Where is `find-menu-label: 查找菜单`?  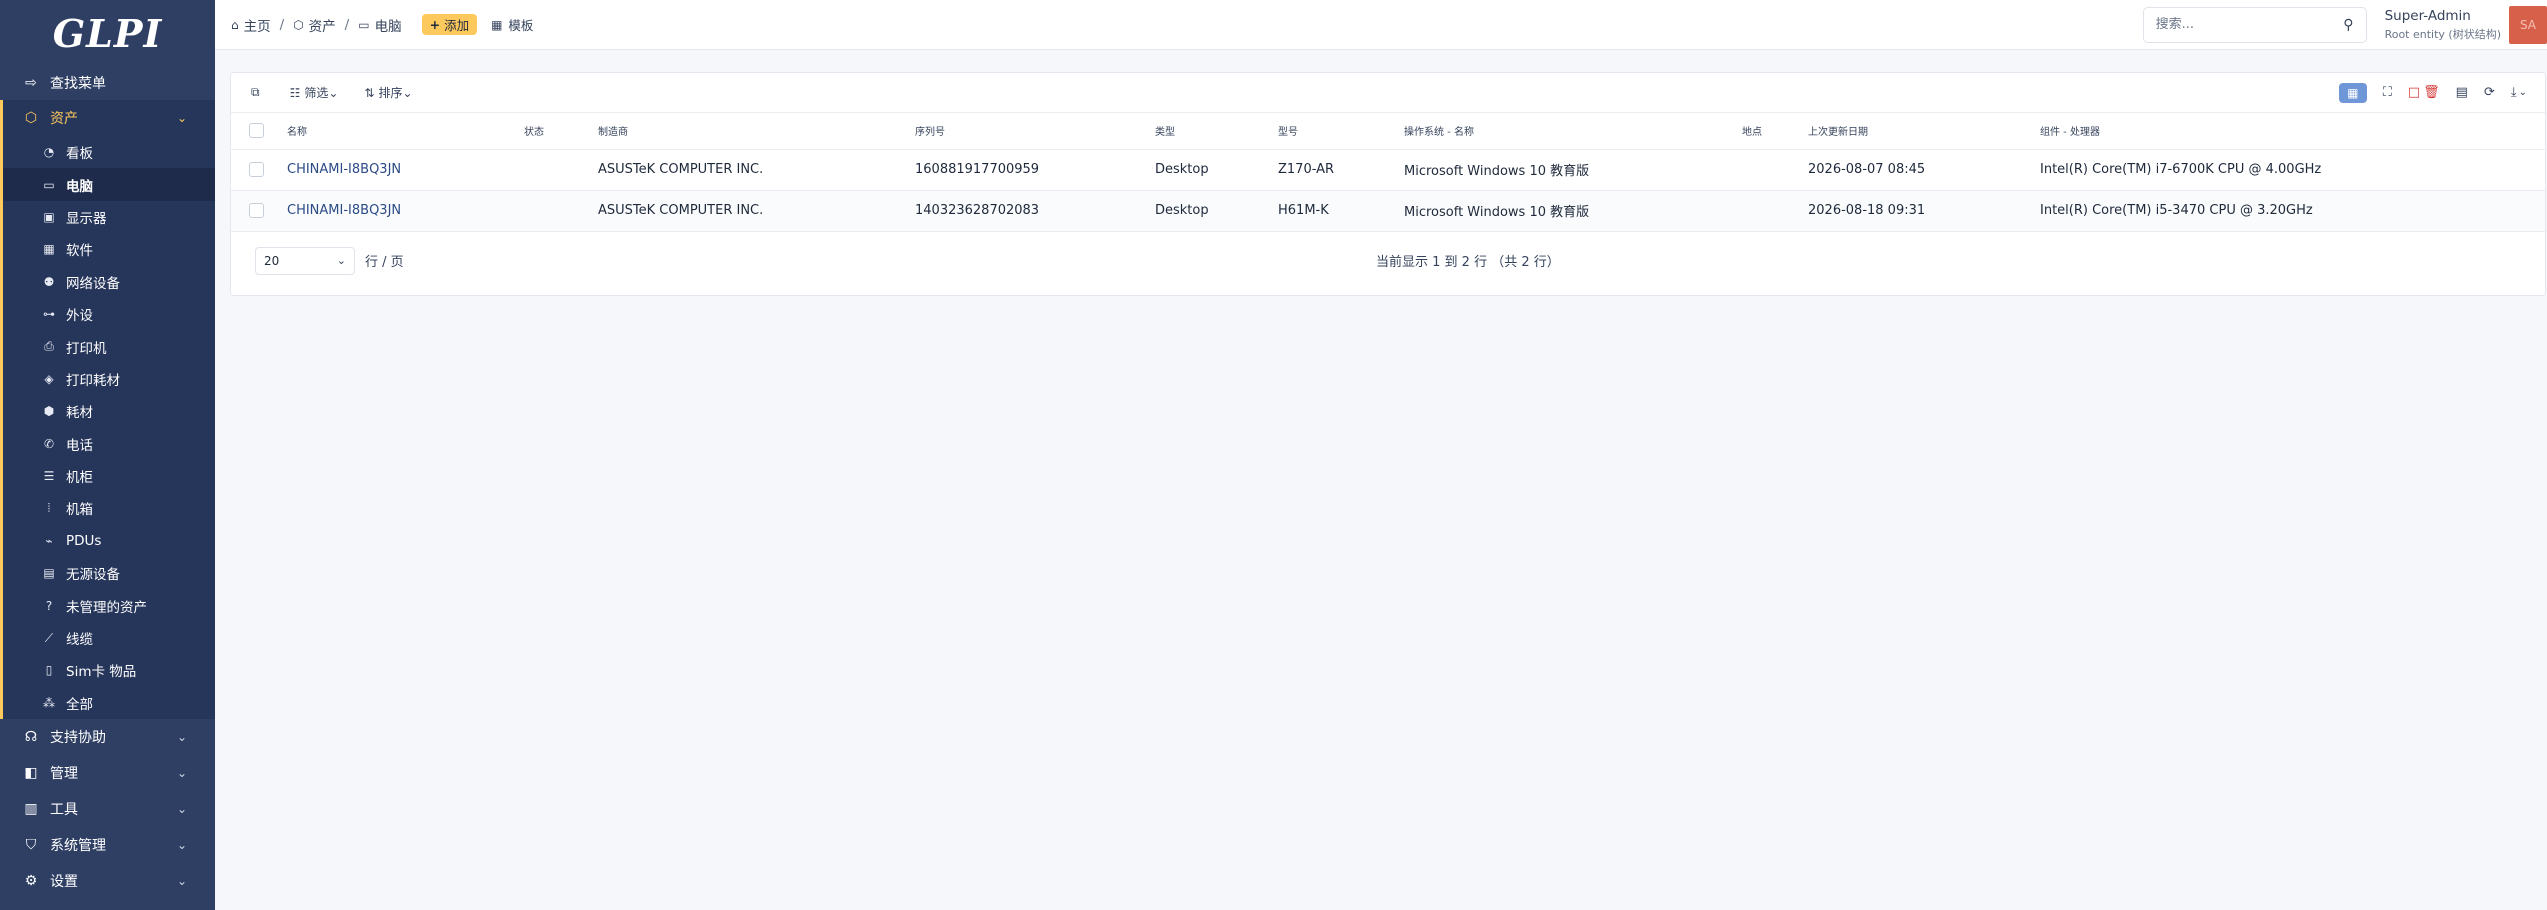 find-menu-label: 查找菜单 is located at coordinates (78, 84).